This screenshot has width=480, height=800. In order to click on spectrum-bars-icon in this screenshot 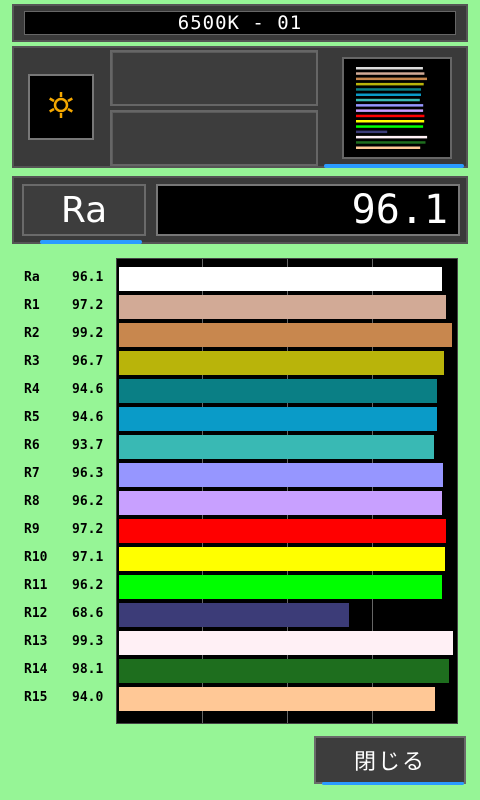, I will do `click(397, 108)`.